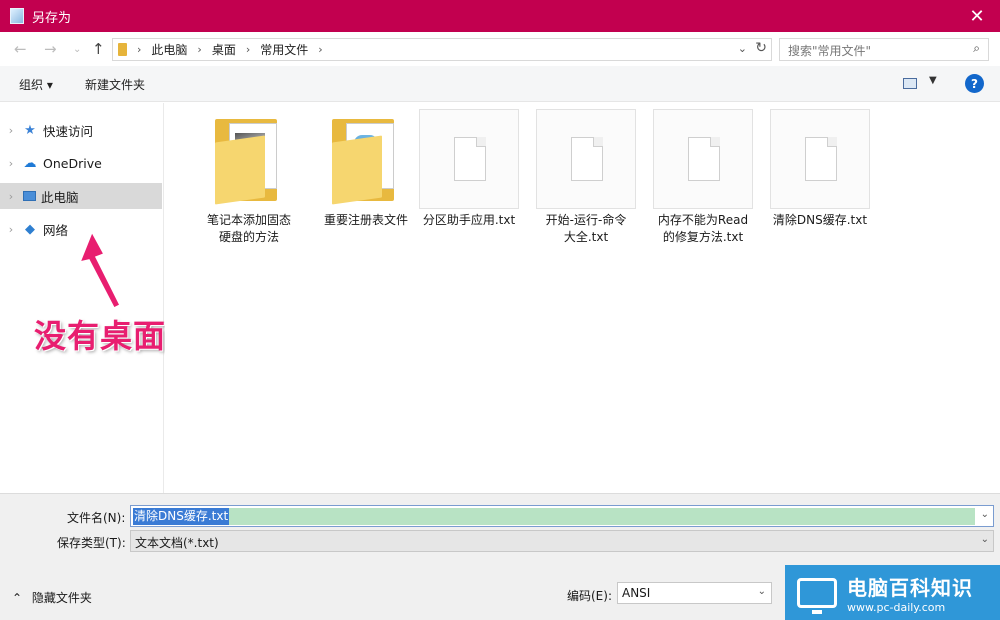 This screenshot has height=620, width=1000. I want to click on file-name: 重要注册表文件, so click(365, 220).